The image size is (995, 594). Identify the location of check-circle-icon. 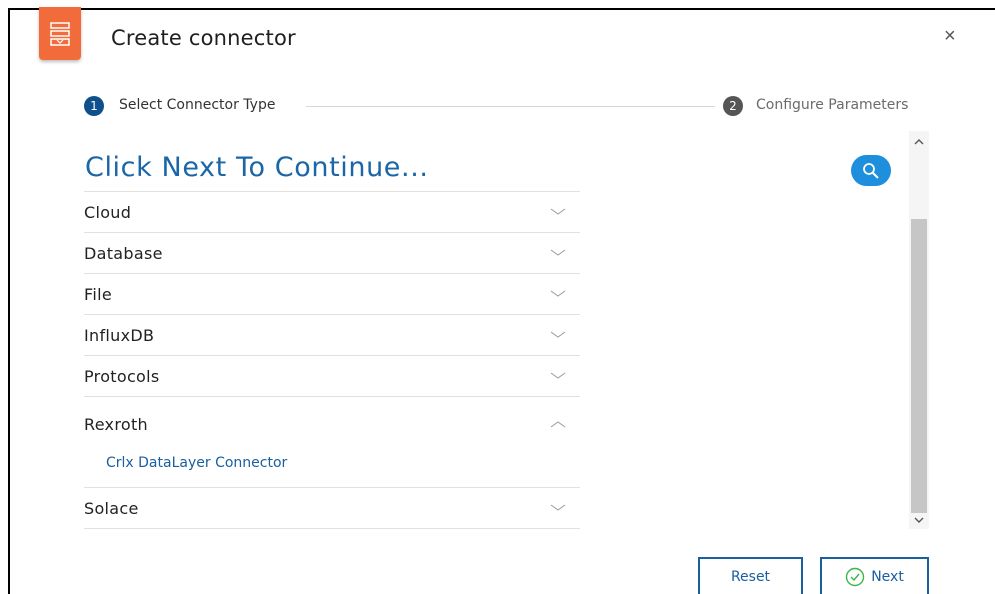
(855, 576).